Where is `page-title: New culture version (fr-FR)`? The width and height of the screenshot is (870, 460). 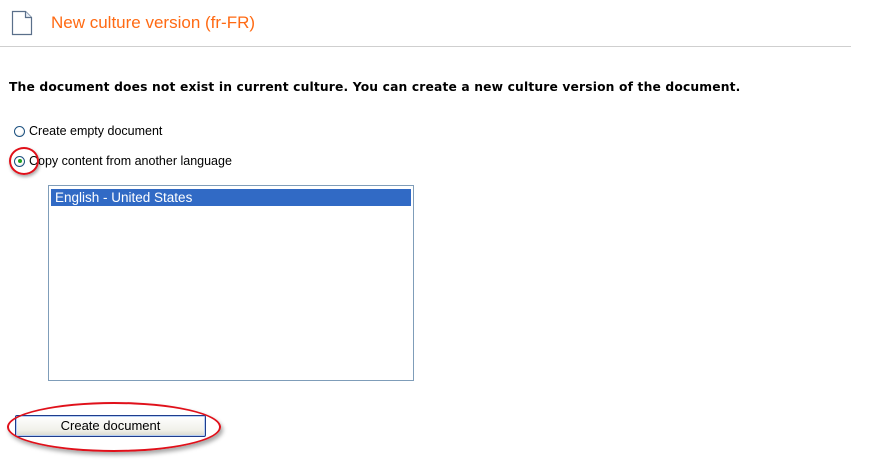
page-title: New culture version (fr-FR) is located at coordinates (153, 22).